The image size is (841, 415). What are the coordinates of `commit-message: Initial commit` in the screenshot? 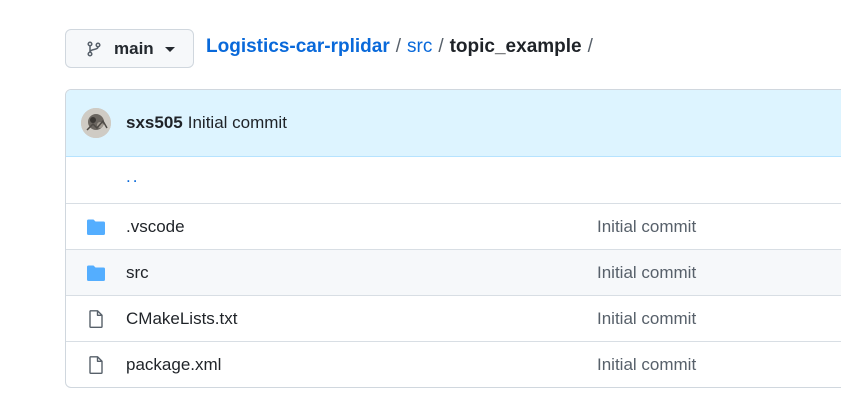 It's located at (237, 123).